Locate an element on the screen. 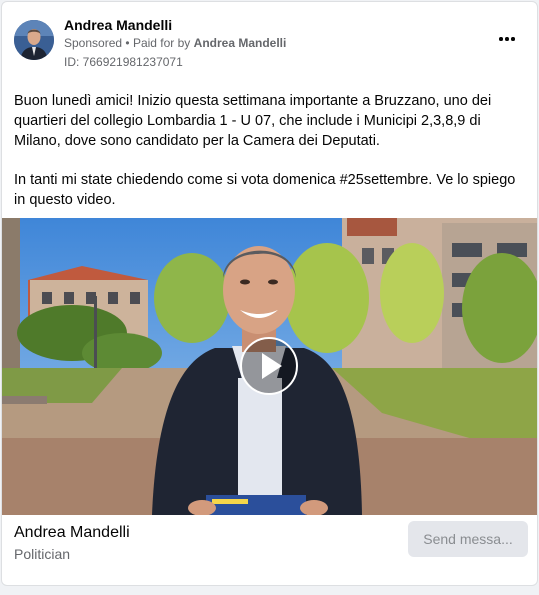 The width and height of the screenshot is (539, 595). paid-for-prefix: Paid for by is located at coordinates (161, 43).